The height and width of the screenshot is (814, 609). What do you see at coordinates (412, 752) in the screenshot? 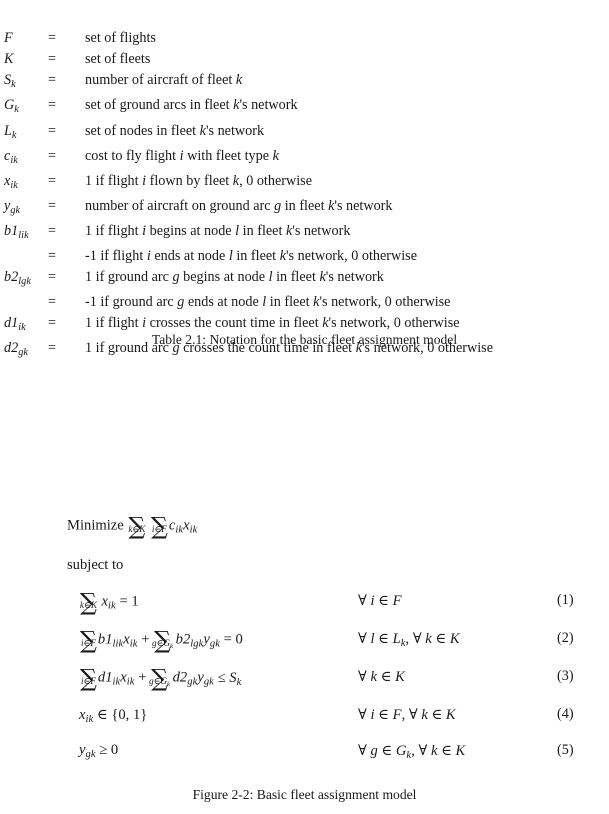
I see `constraint-qualifier: ∀ g ∈ Gk, ∀ k ∈ K` at bounding box center [412, 752].